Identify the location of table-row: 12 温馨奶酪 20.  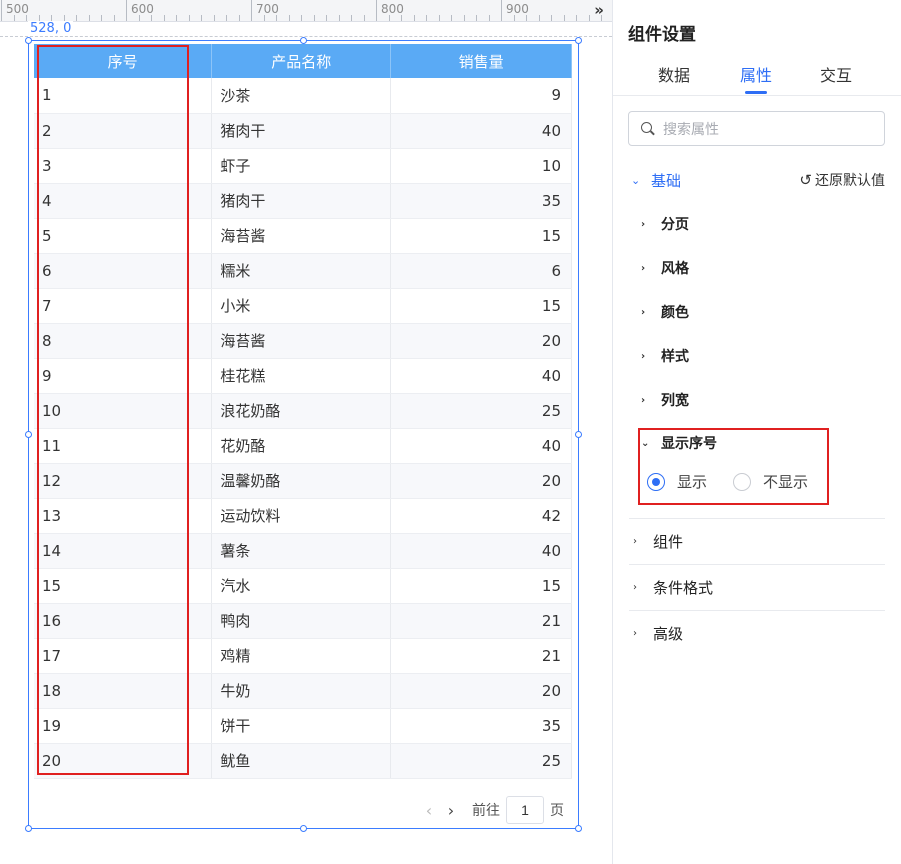
(303, 481).